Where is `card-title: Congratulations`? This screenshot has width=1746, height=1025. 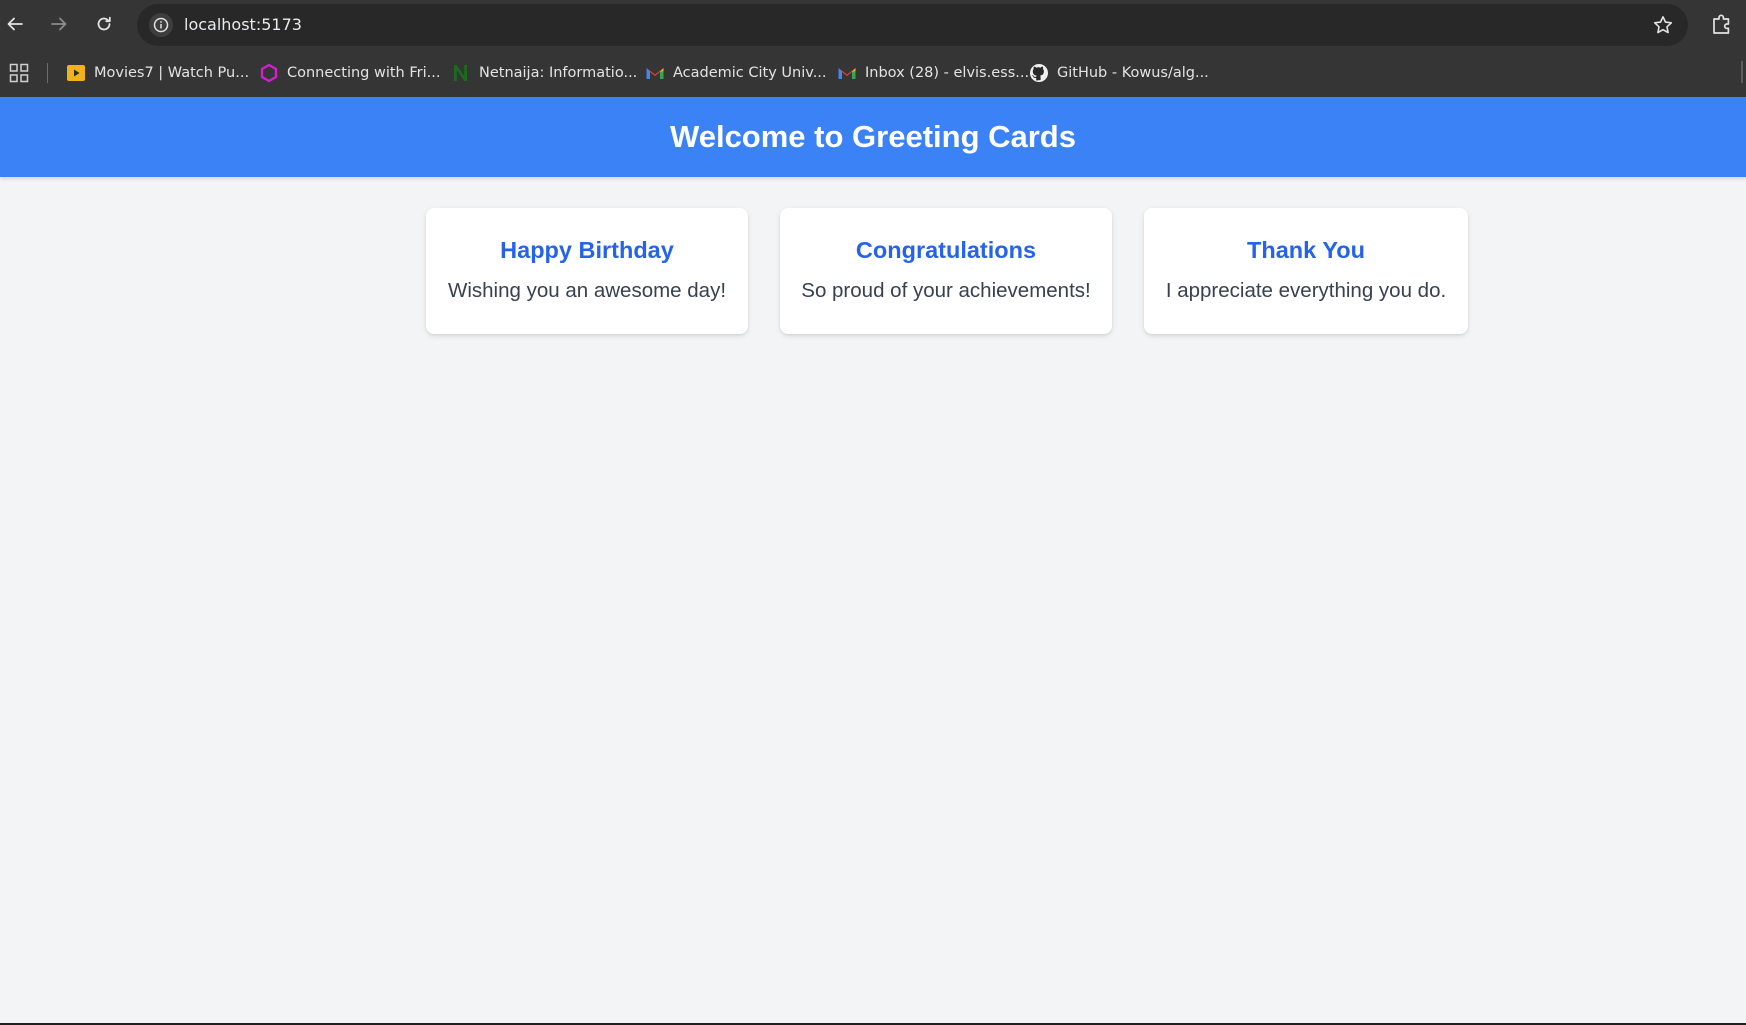
card-title: Congratulations is located at coordinates (946, 250).